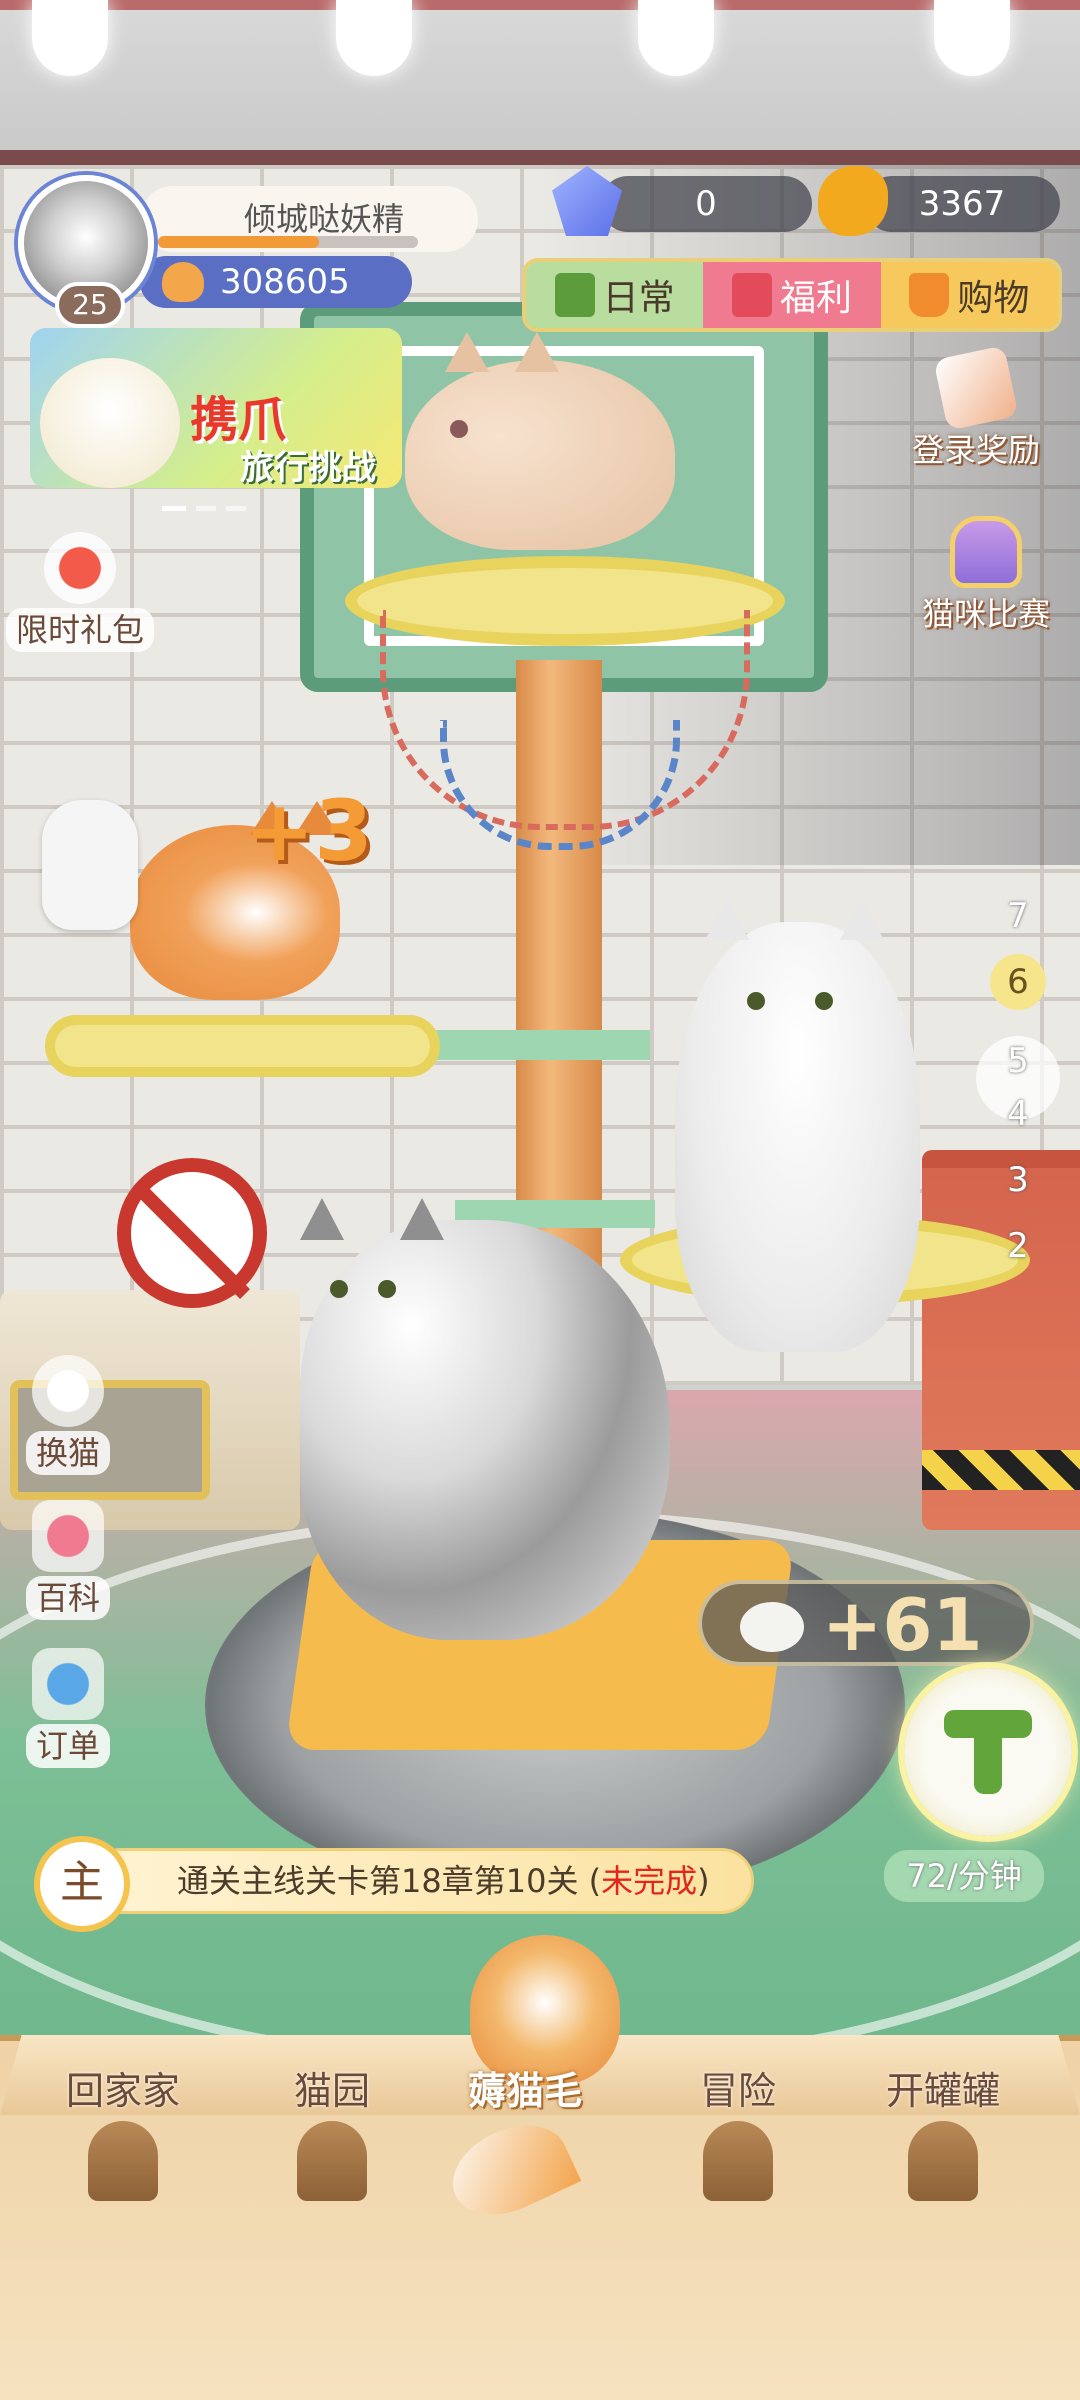 This screenshot has width=1080, height=2400. I want to click on fur-ball-icon, so click(772, 1627).